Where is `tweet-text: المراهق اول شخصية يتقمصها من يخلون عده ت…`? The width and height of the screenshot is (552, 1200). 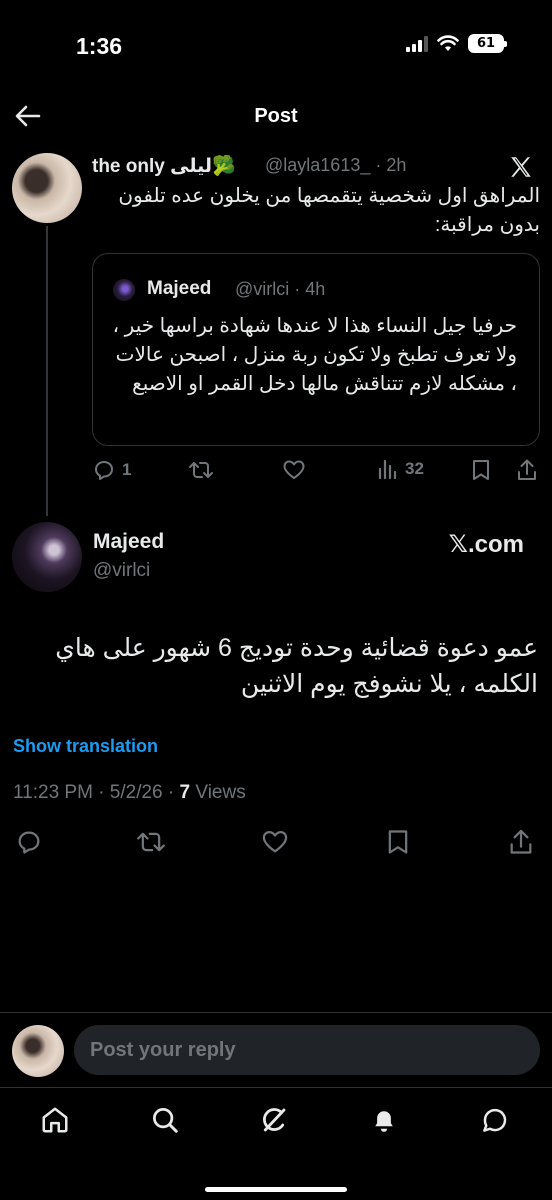 tweet-text: المراهق اول شخصية يتقمصها من يخلون عده ت… is located at coordinates (329, 210).